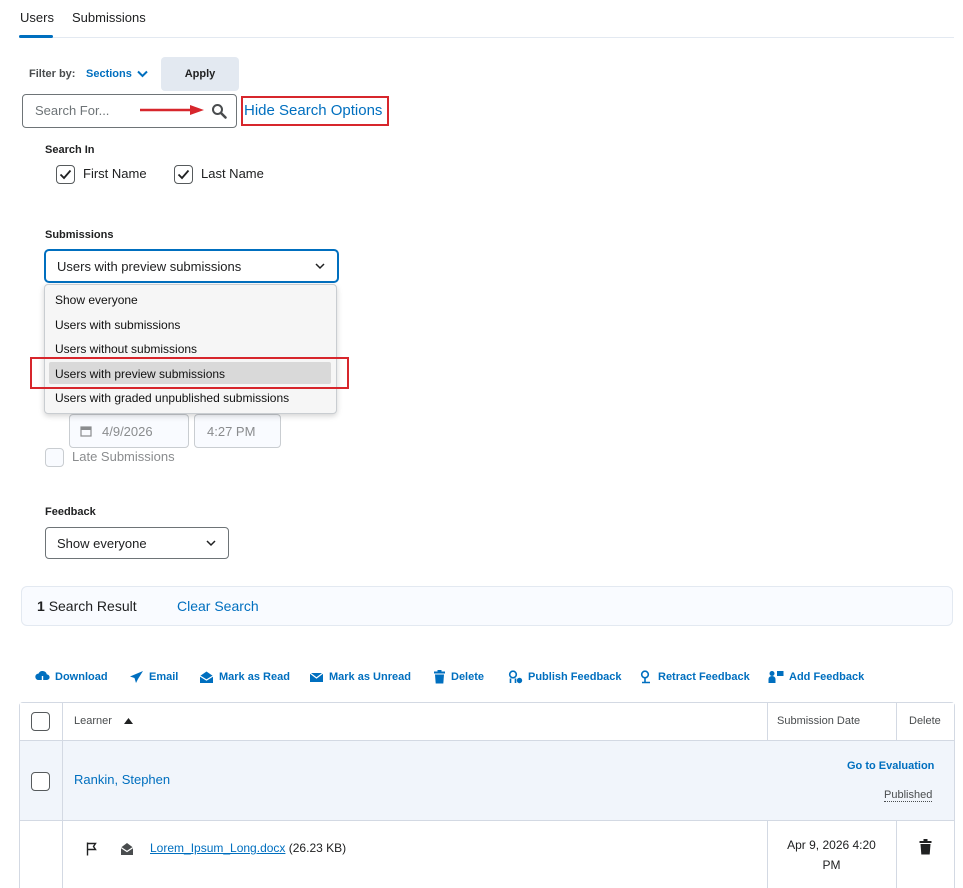  Describe the element at coordinates (313, 110) in the screenshot. I see `hide-search-options-link: Hide Search Options` at that location.